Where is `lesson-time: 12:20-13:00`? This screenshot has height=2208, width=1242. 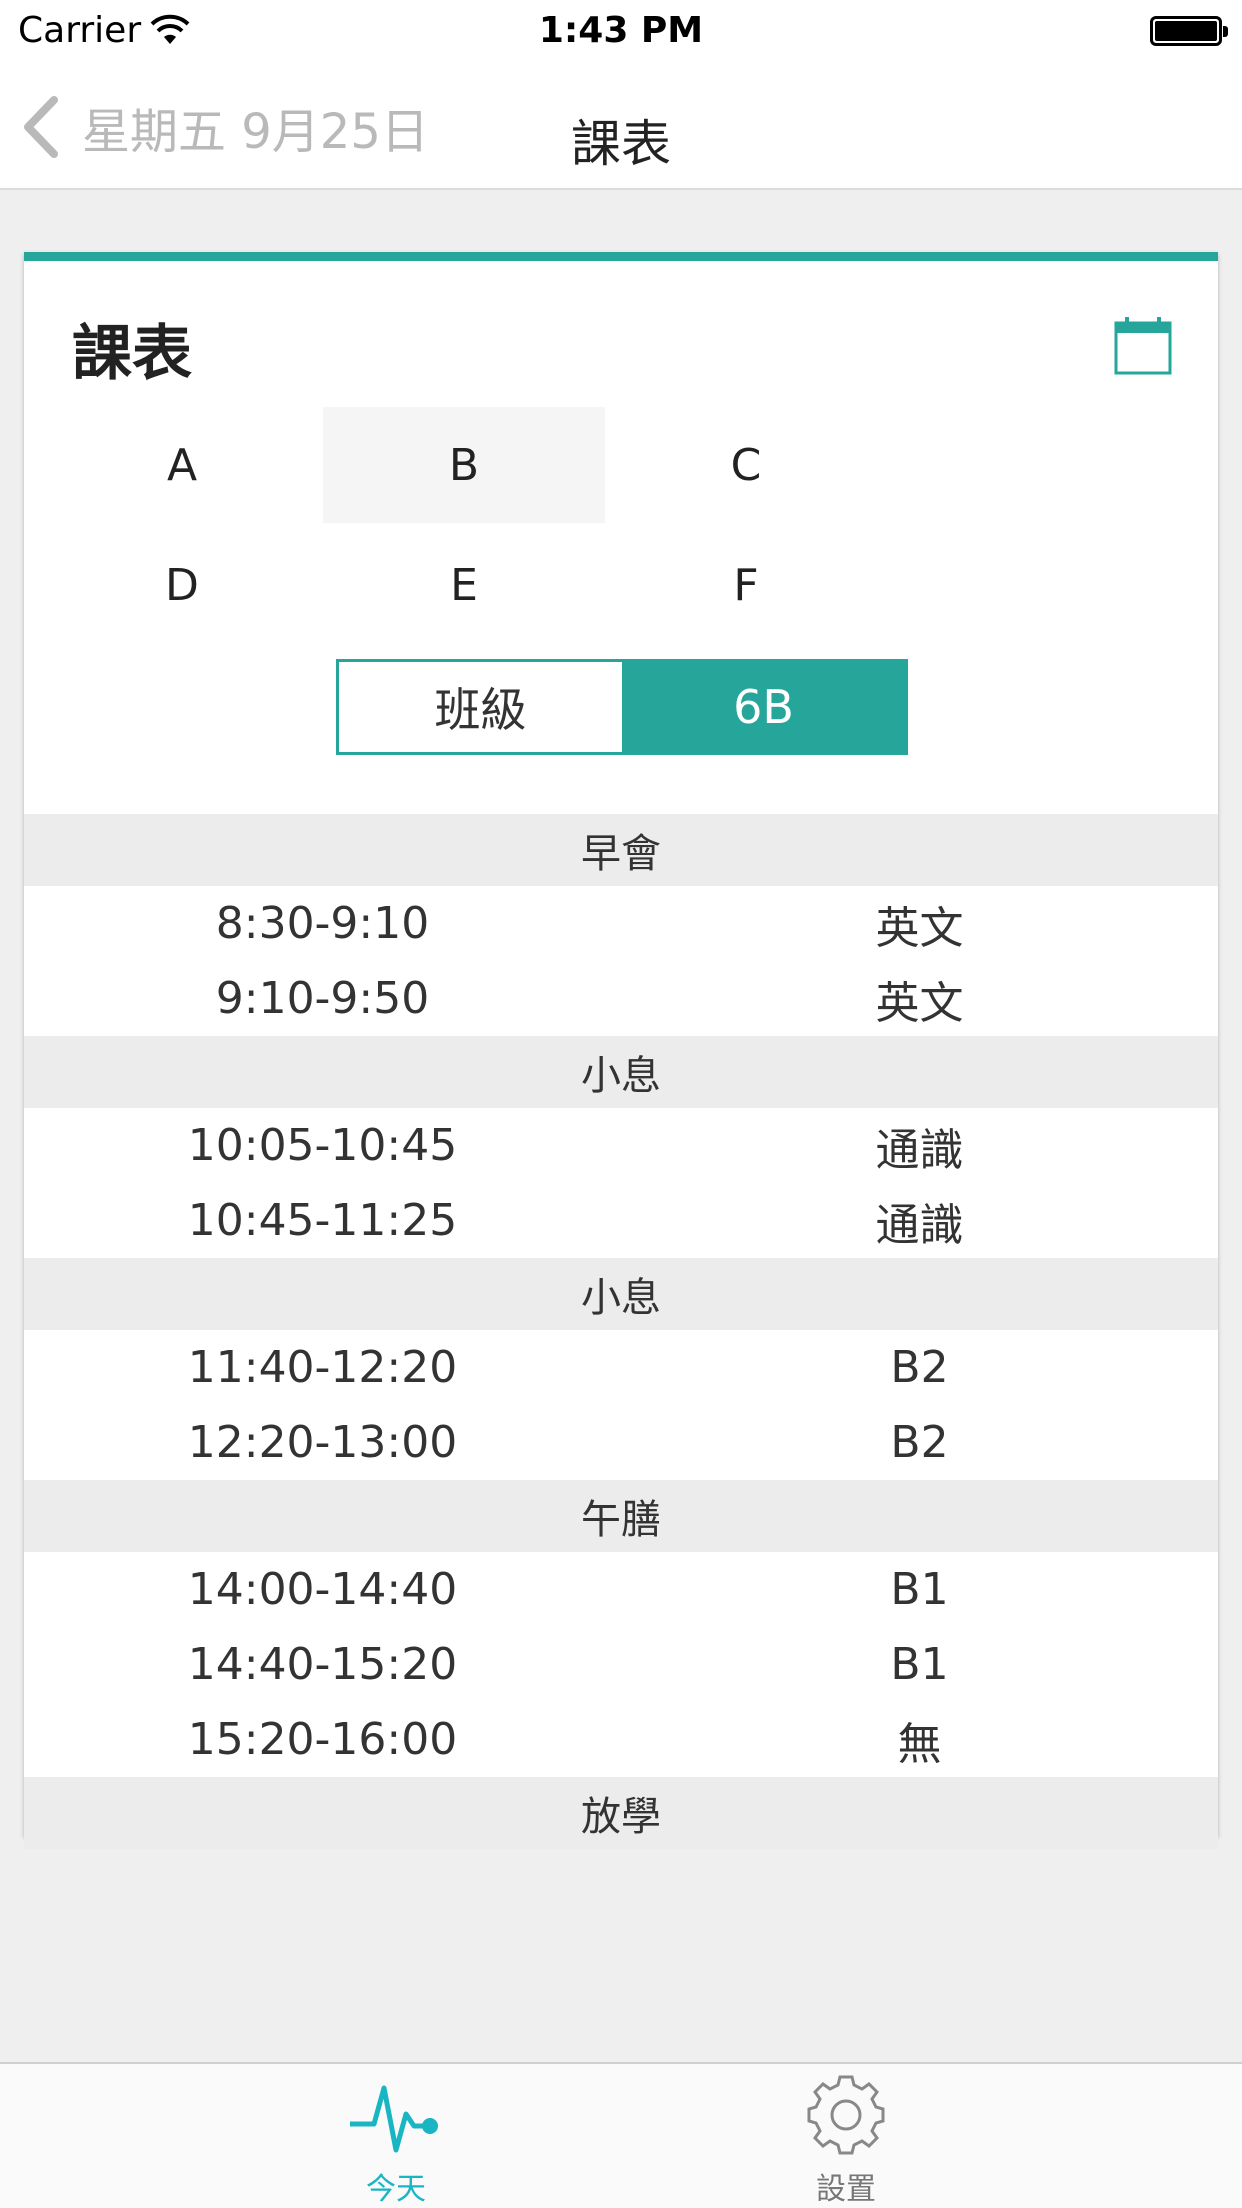
lesson-time: 12:20-13:00 is located at coordinates (322, 1442).